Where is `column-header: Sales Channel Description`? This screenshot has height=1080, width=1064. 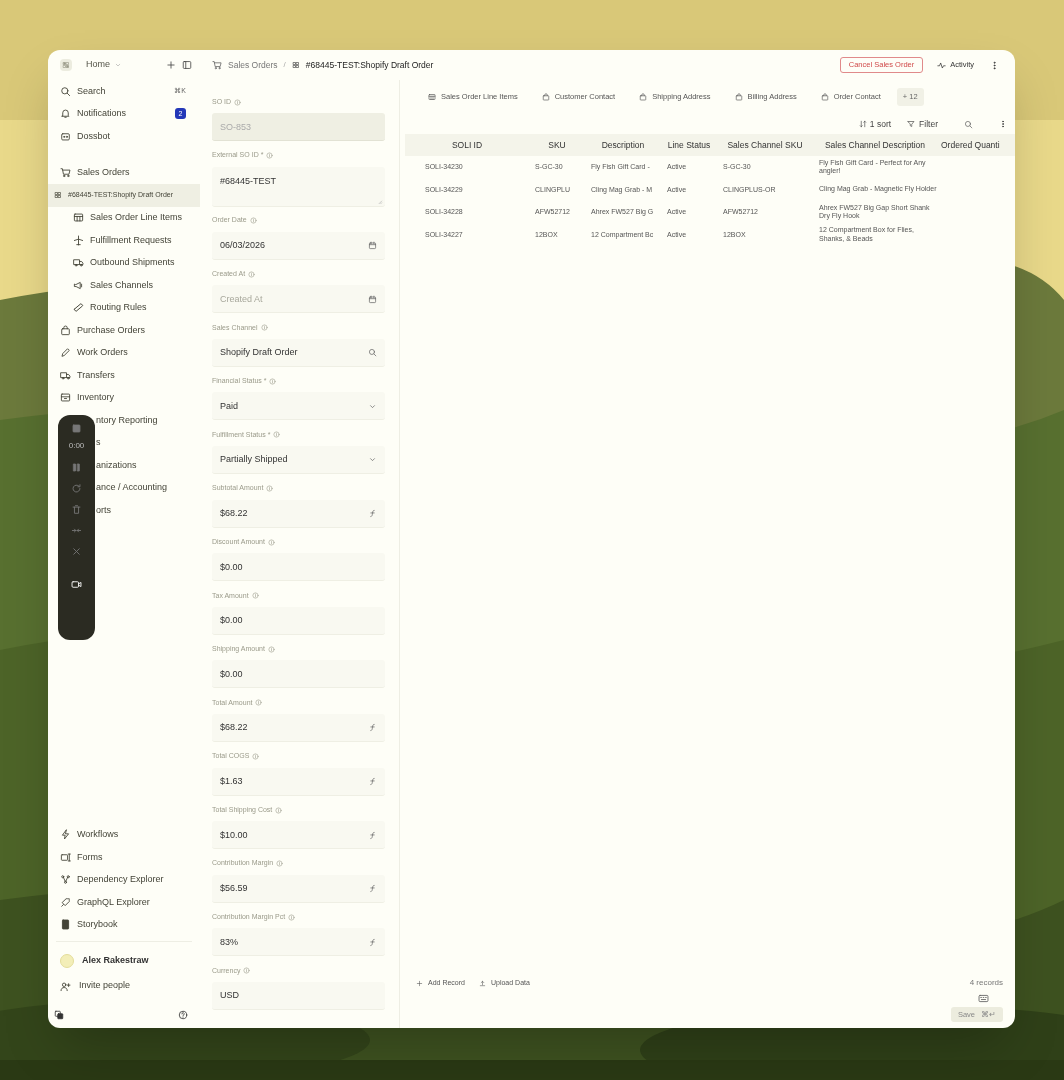
column-header: Sales Channel Description is located at coordinates (875, 145).